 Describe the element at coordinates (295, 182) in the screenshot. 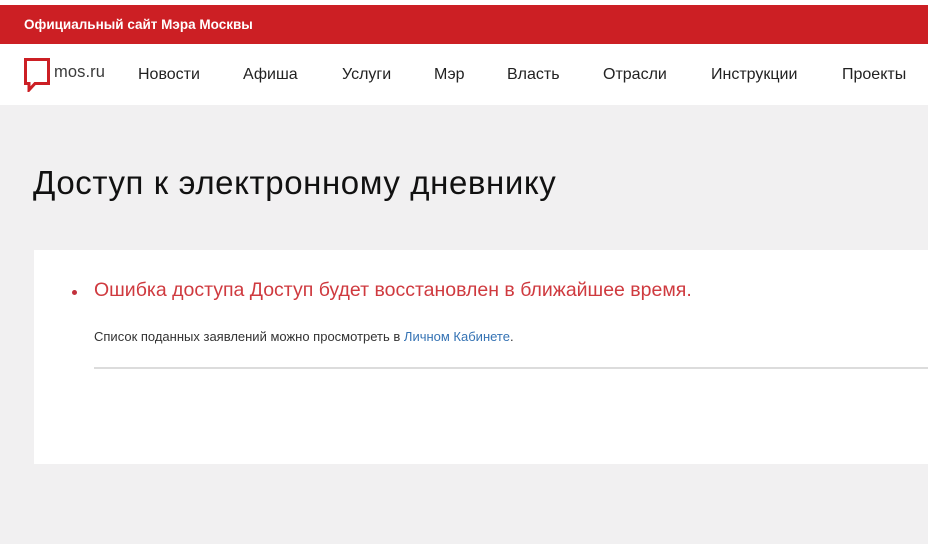

I see `page-title: Доступ к электронному дневнику` at that location.